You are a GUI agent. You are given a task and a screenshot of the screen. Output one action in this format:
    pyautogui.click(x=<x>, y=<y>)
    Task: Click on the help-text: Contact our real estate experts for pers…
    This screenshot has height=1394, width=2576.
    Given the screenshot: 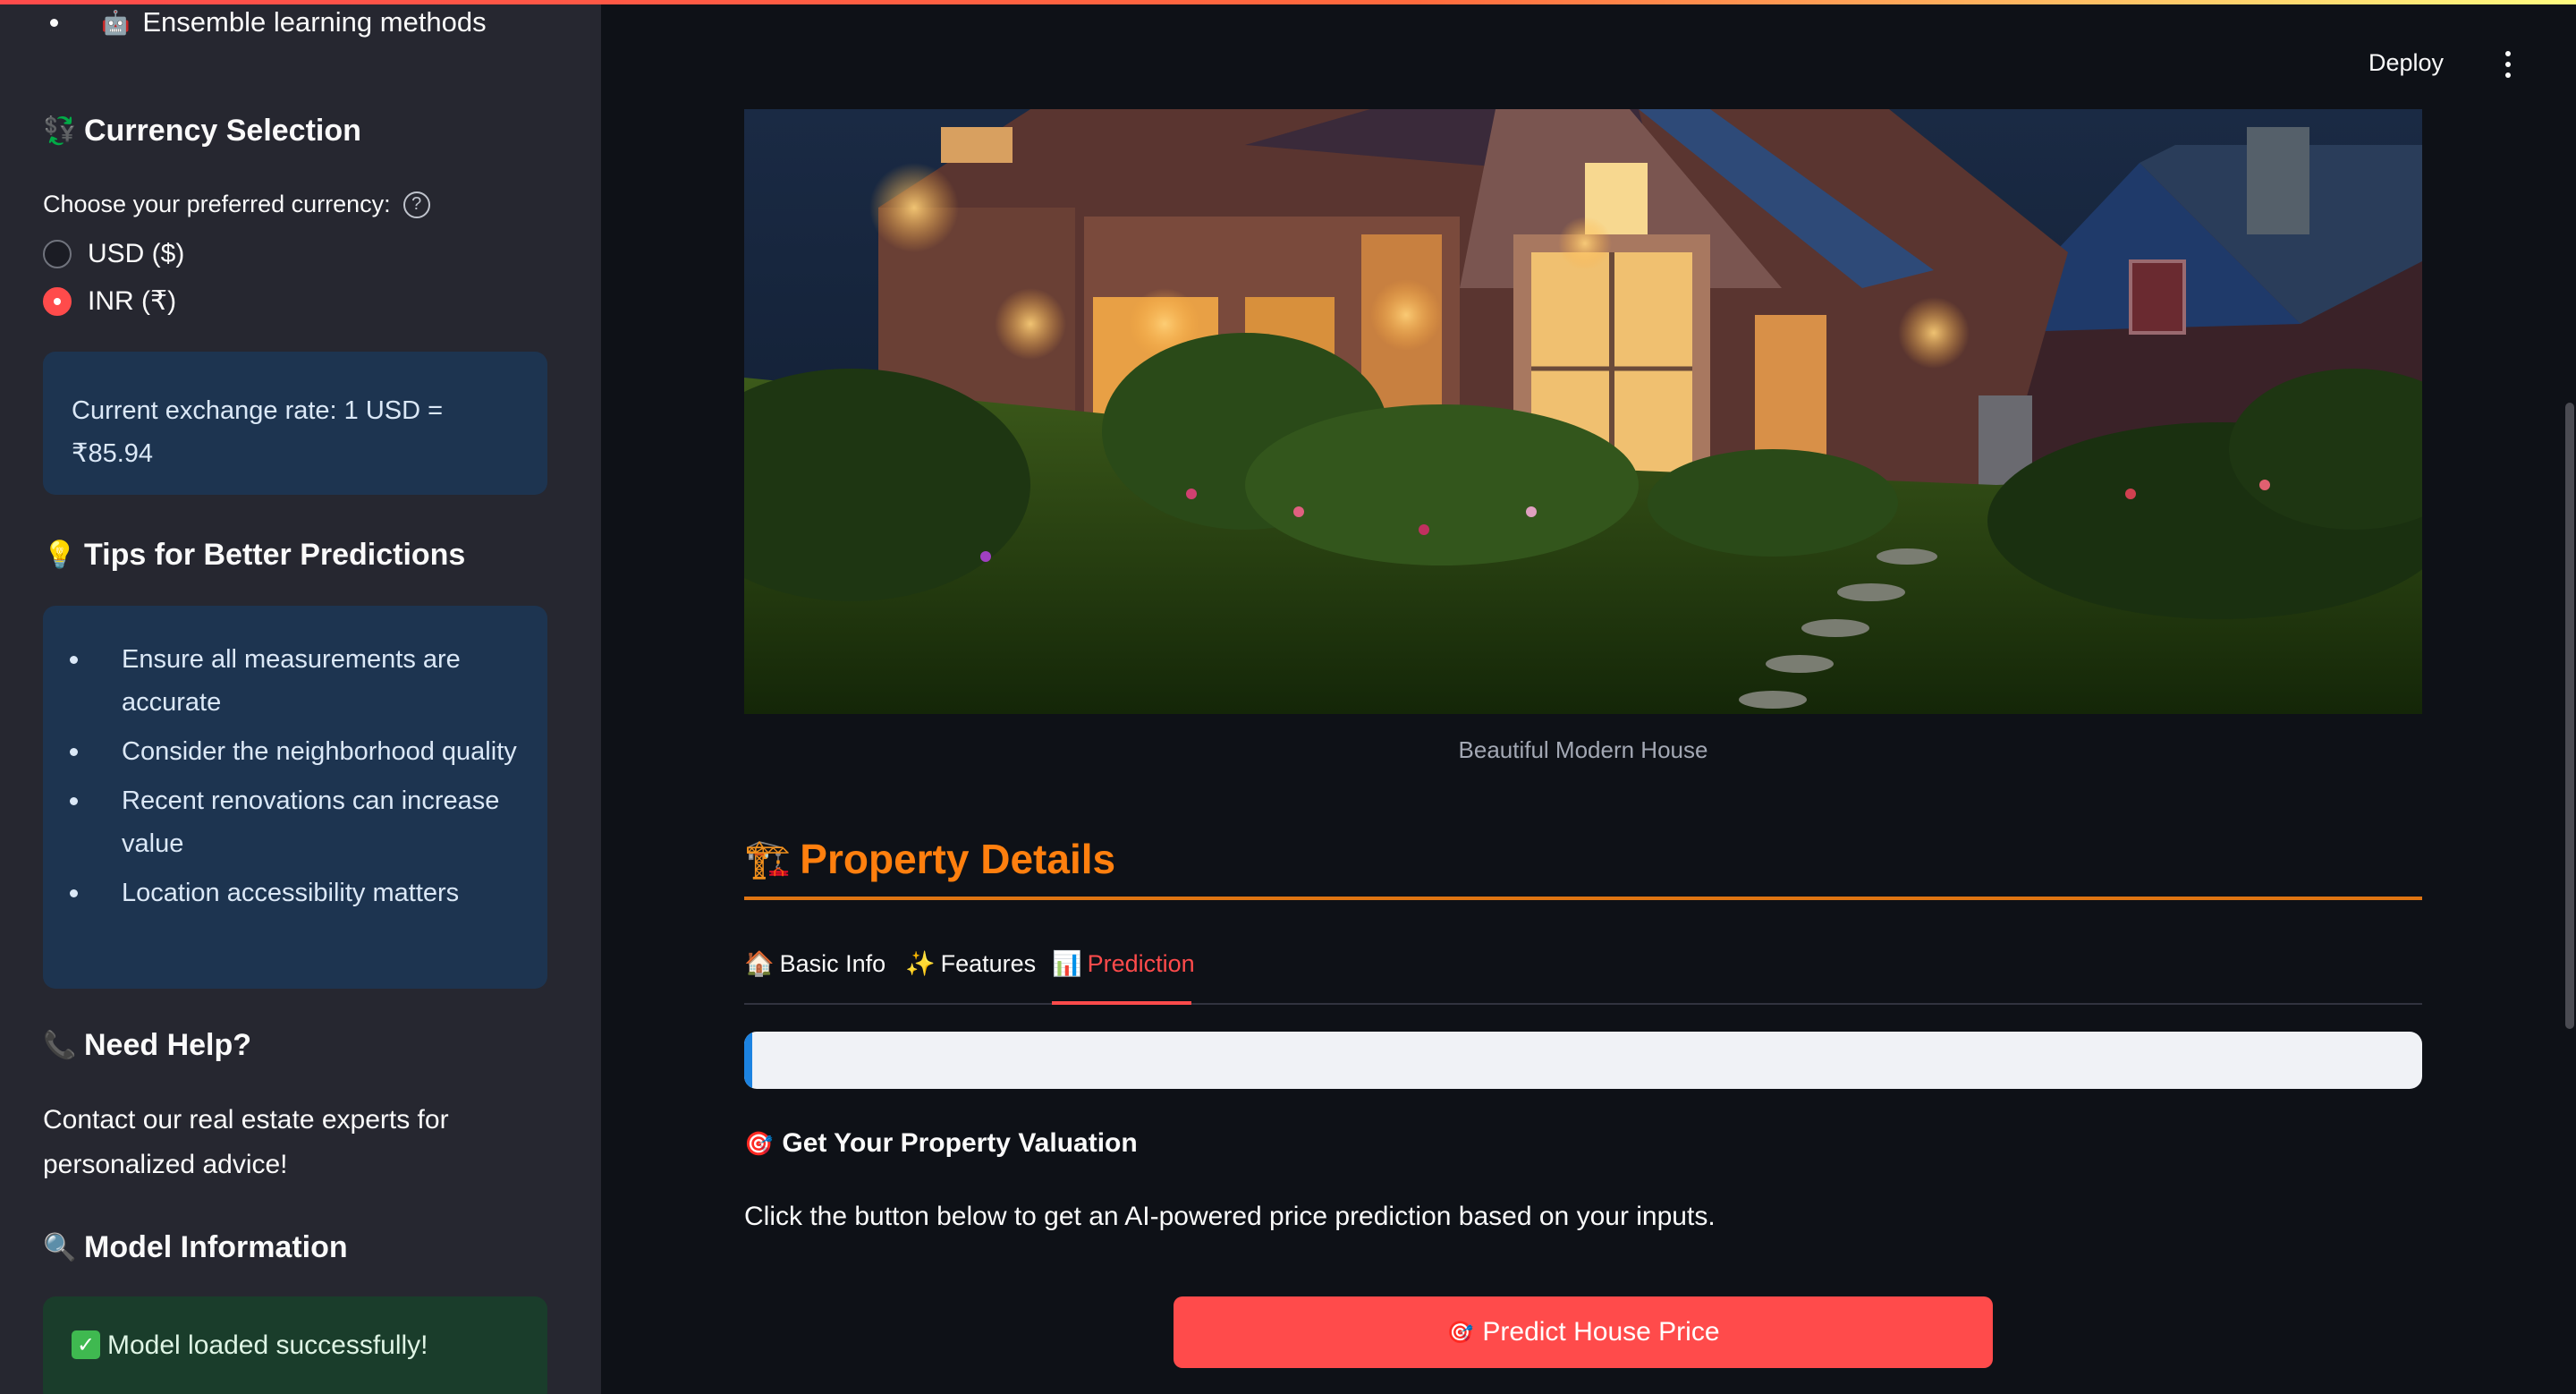 What is the action you would take?
    pyautogui.click(x=246, y=1142)
    